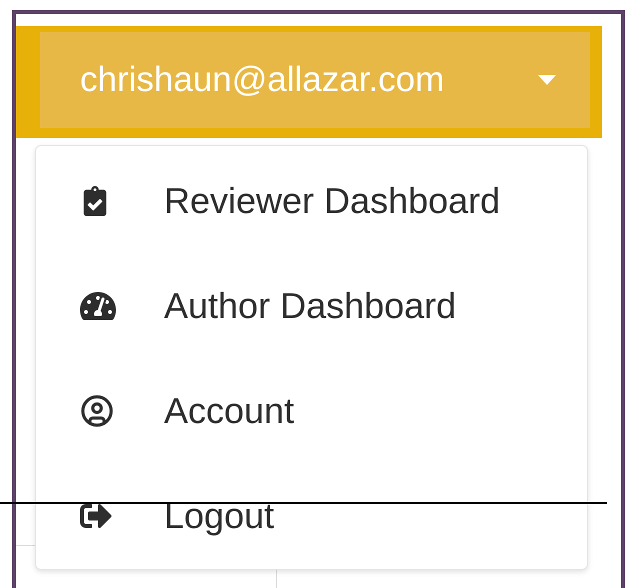 Image resolution: width=628 pixels, height=588 pixels. Describe the element at coordinates (97, 411) in the screenshot. I see `user-circle-icon` at that location.